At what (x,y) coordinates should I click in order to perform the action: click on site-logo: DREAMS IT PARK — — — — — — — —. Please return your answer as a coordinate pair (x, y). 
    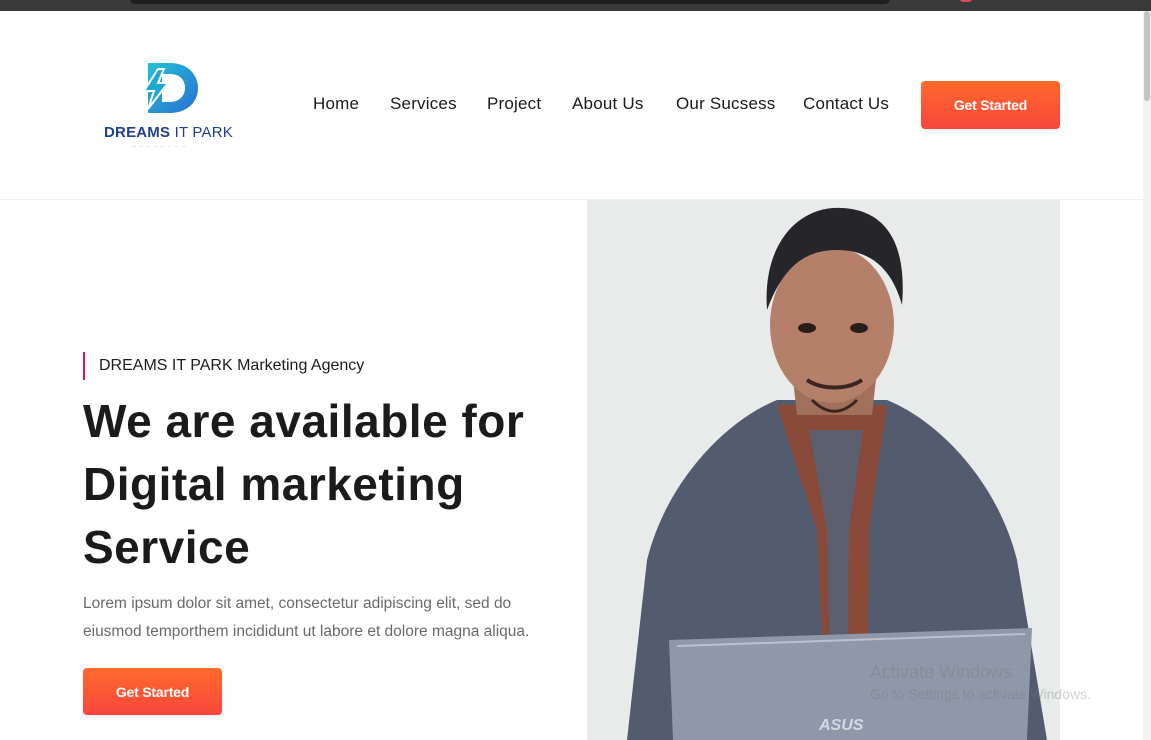
    Looking at the image, I should click on (174, 107).